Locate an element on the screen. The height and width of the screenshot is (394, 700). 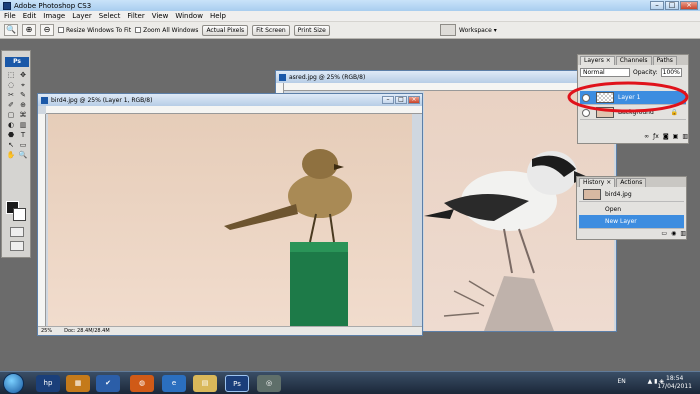
tab-channels: Channels is located at coordinates (633, 60).